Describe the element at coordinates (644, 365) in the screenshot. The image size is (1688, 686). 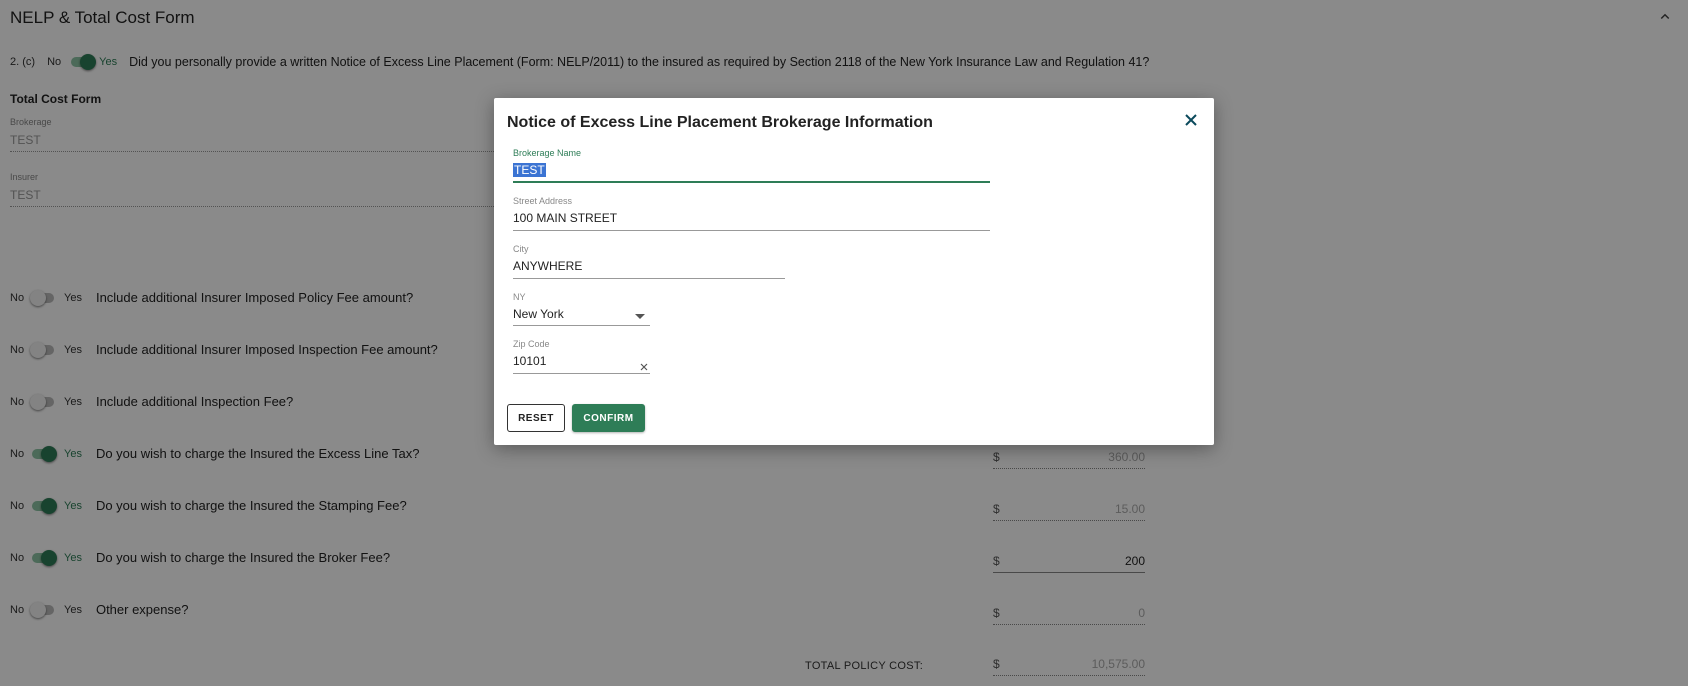
I see `clear-icon` at that location.